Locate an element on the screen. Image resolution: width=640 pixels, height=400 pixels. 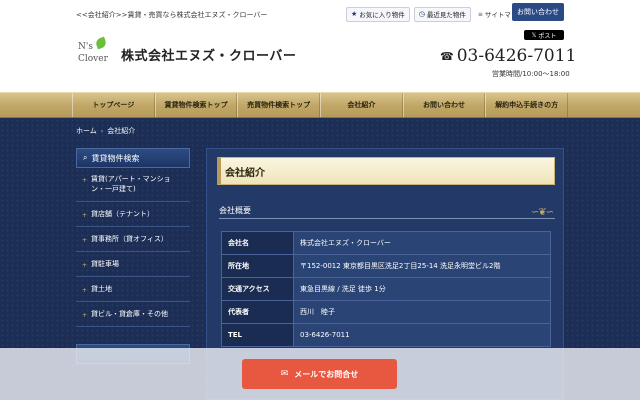
chevron-right-icon: › is located at coordinates (102, 131).